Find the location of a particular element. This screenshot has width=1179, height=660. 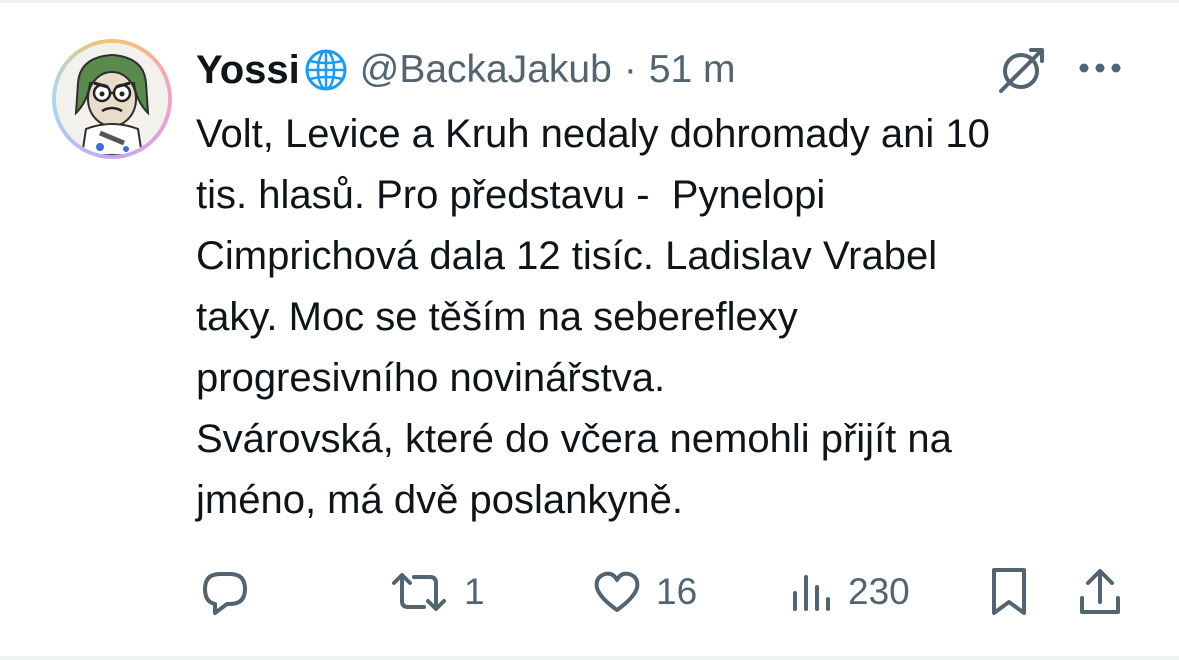

bottom-divider is located at coordinates (589, 658).